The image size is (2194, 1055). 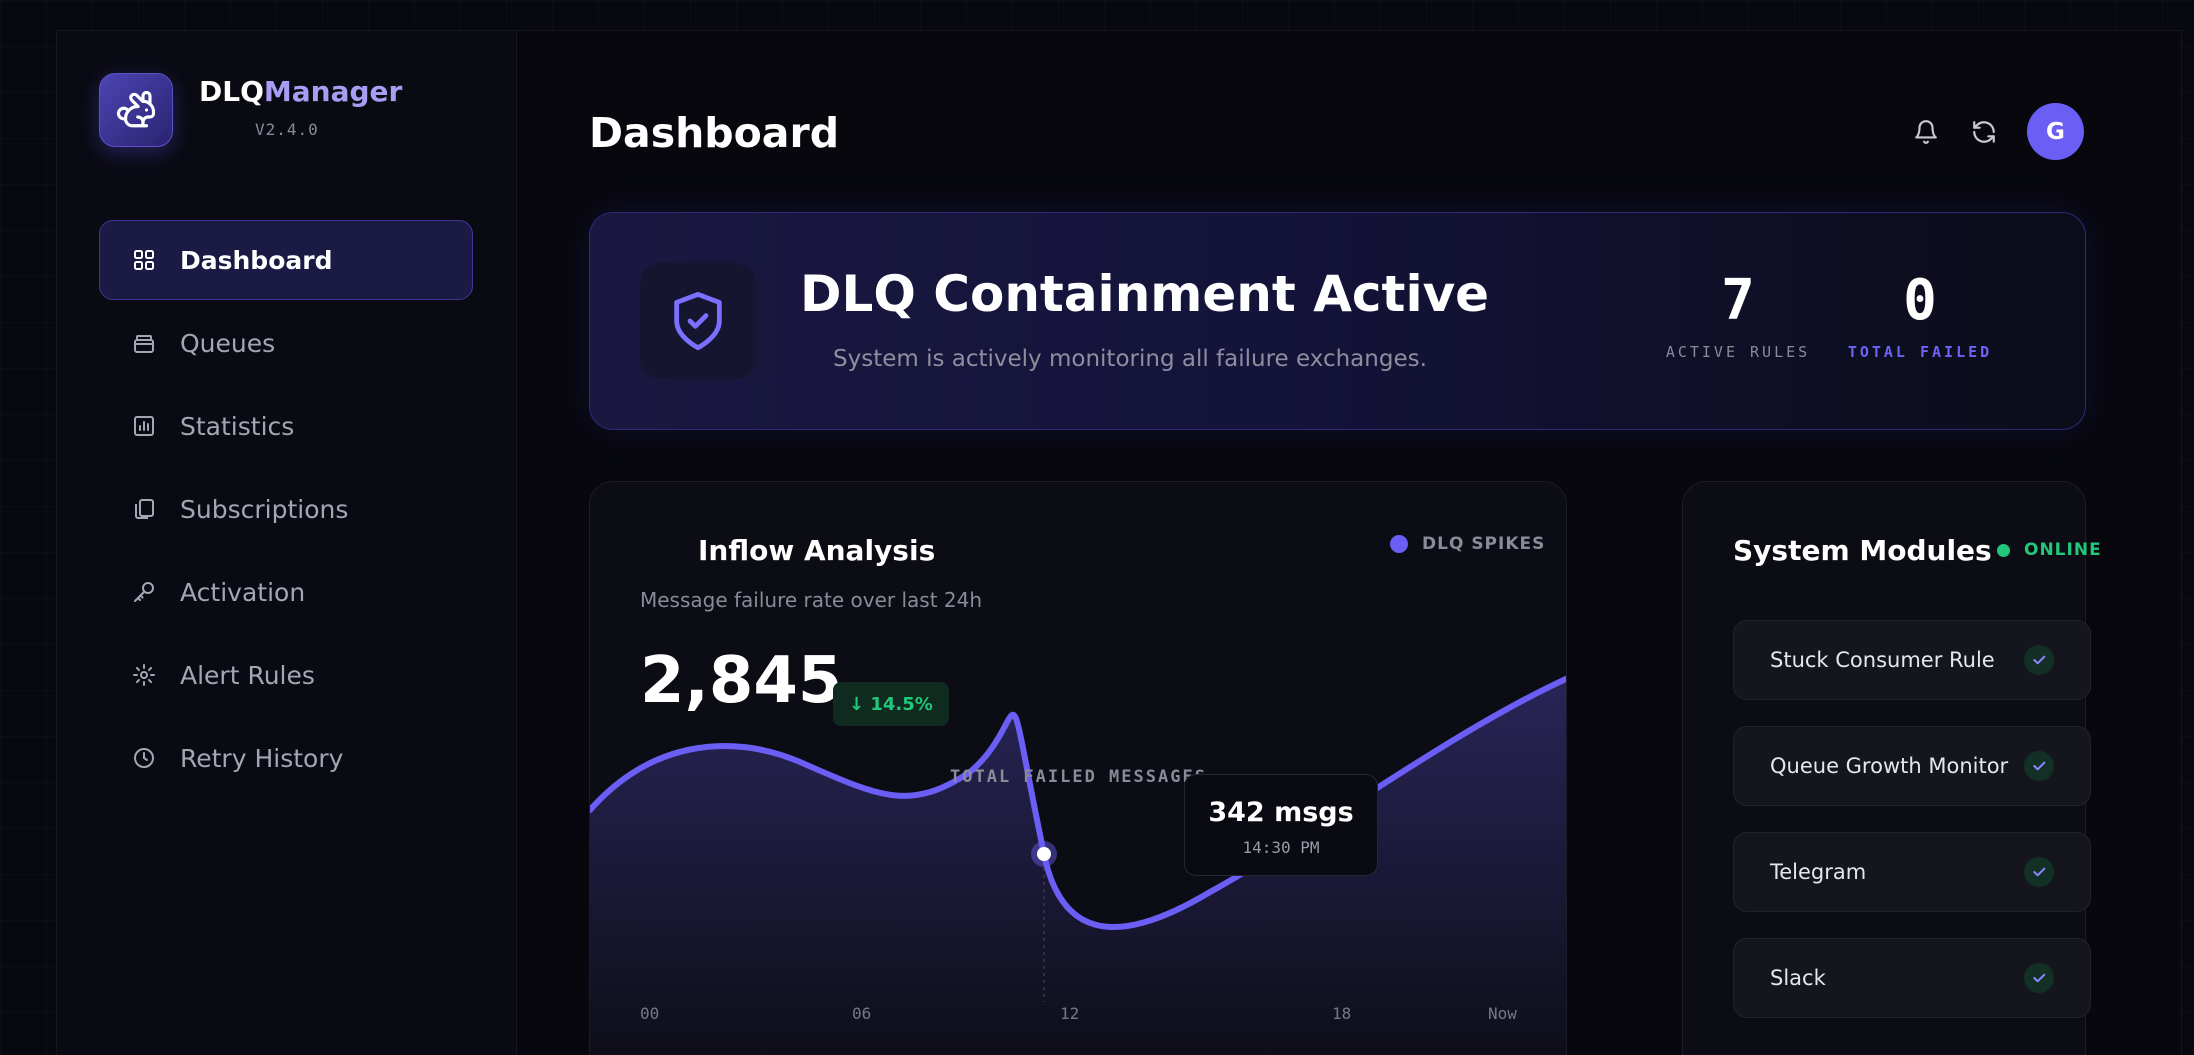 I want to click on sidebar-item-subscriptions: Subscriptions, so click(x=286, y=509).